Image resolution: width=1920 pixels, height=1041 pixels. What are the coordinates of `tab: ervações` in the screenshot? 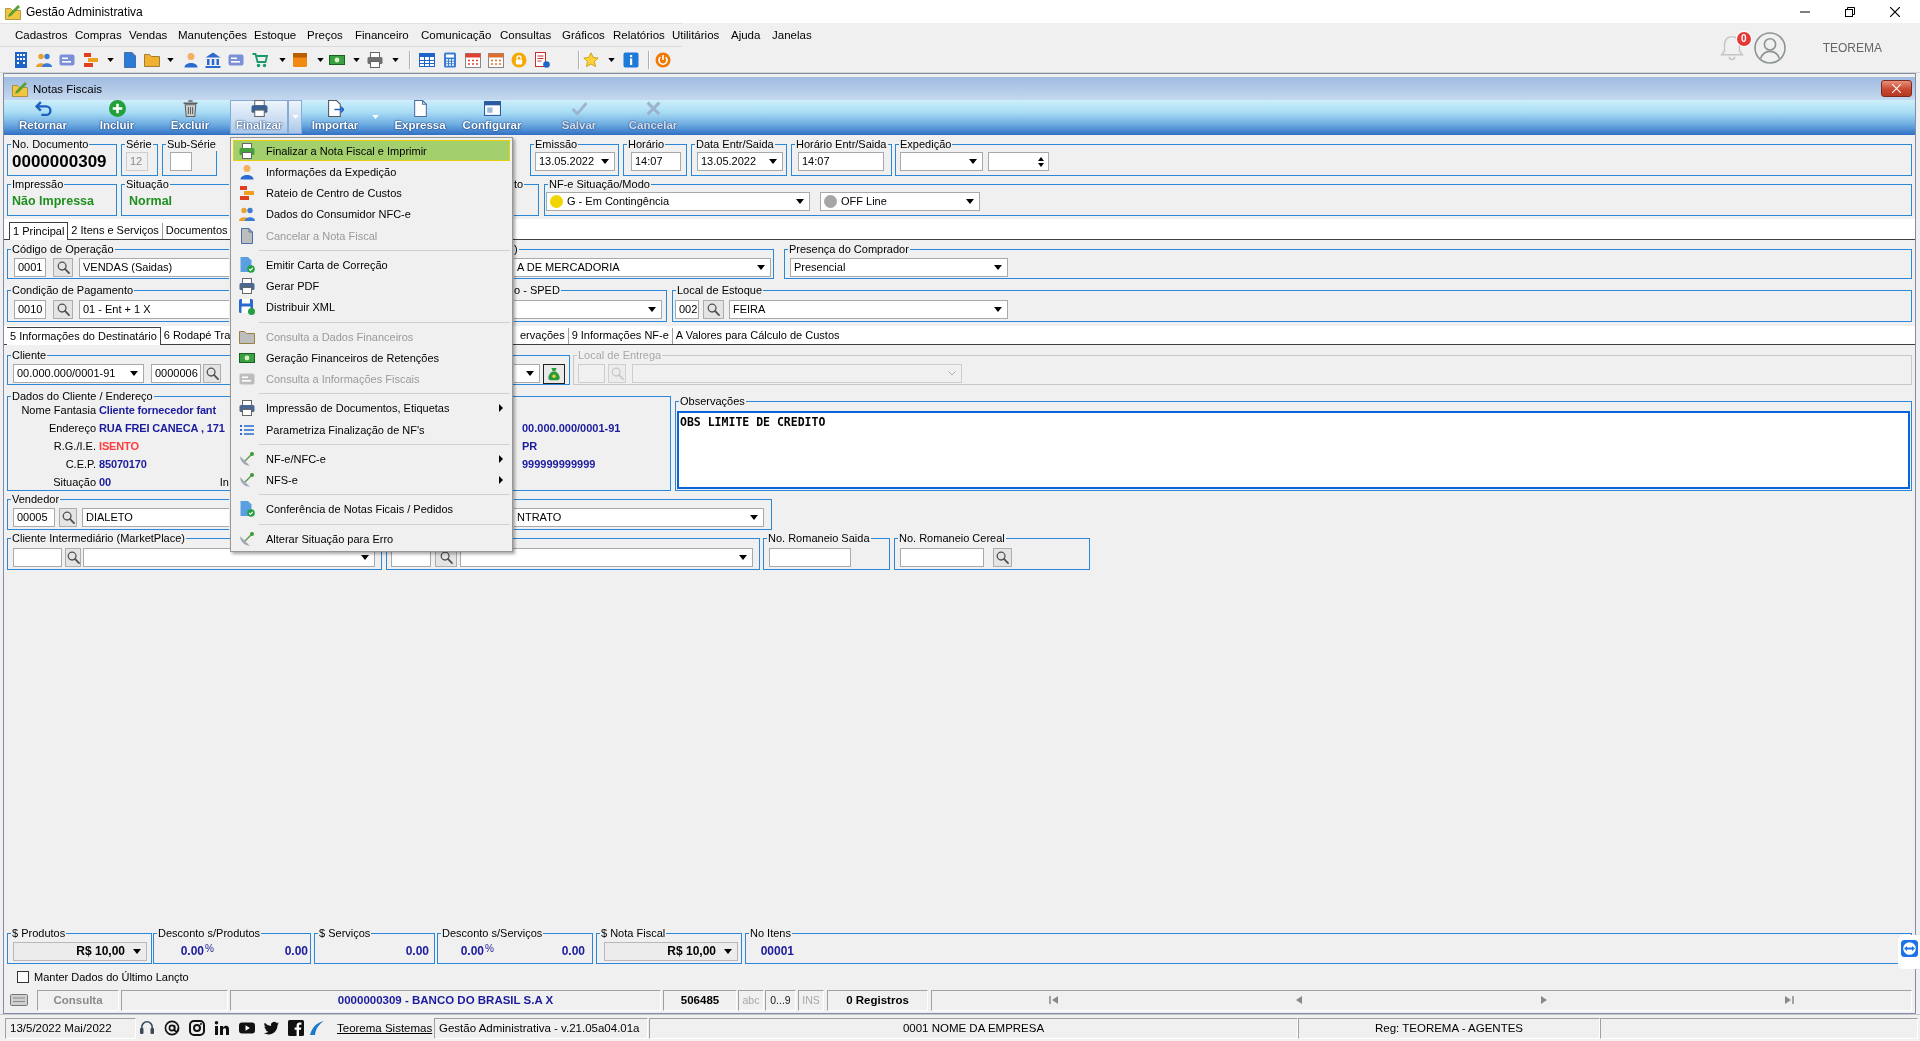 It's located at (542, 336).